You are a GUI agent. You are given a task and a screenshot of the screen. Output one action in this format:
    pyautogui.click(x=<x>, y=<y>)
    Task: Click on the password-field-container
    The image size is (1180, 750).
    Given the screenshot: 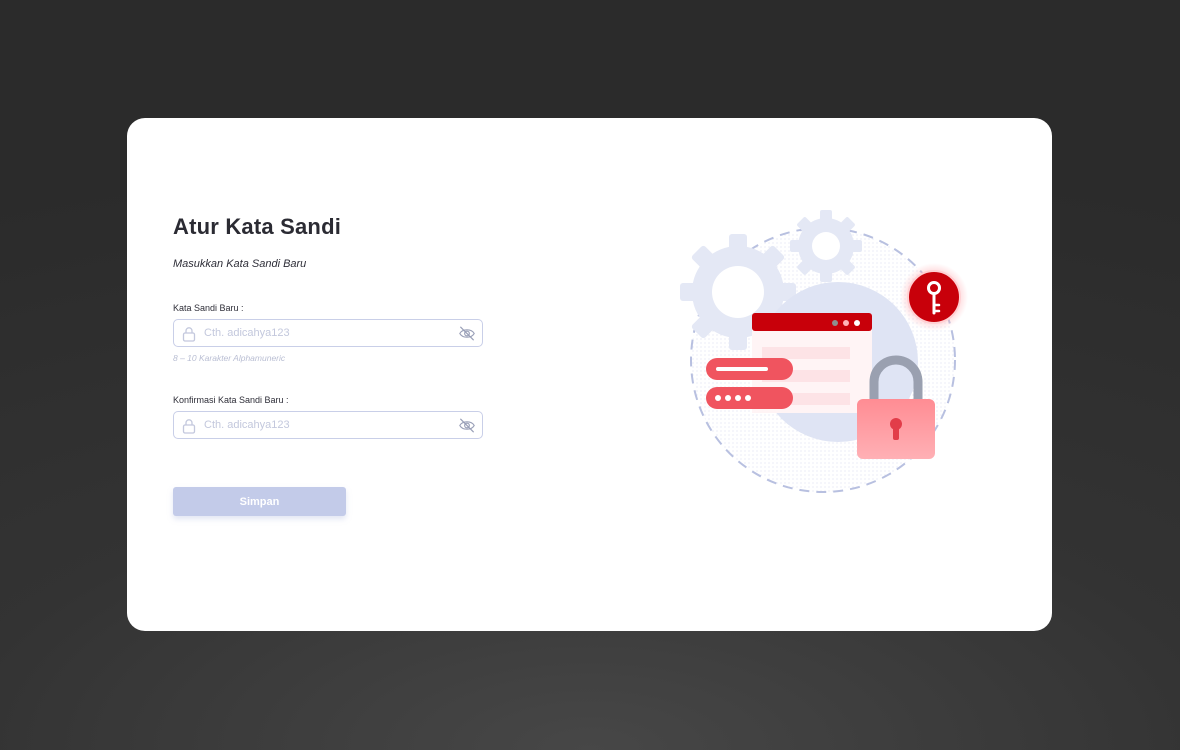 What is the action you would take?
    pyautogui.click(x=328, y=333)
    